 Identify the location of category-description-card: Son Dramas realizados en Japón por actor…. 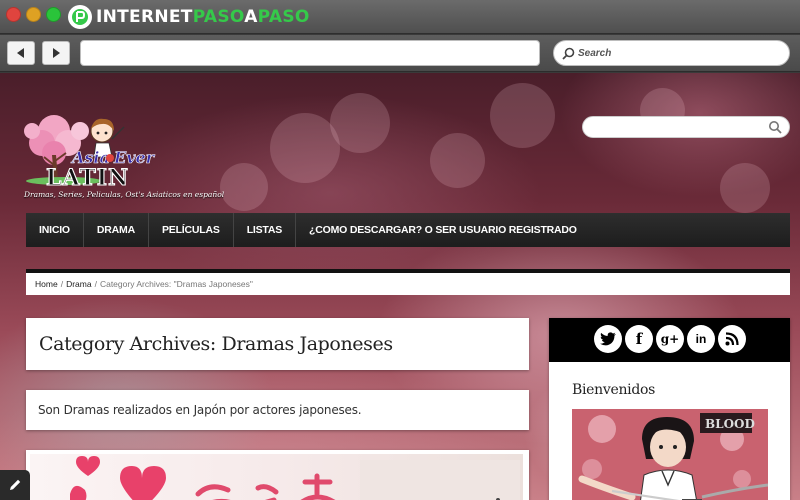
(277, 410).